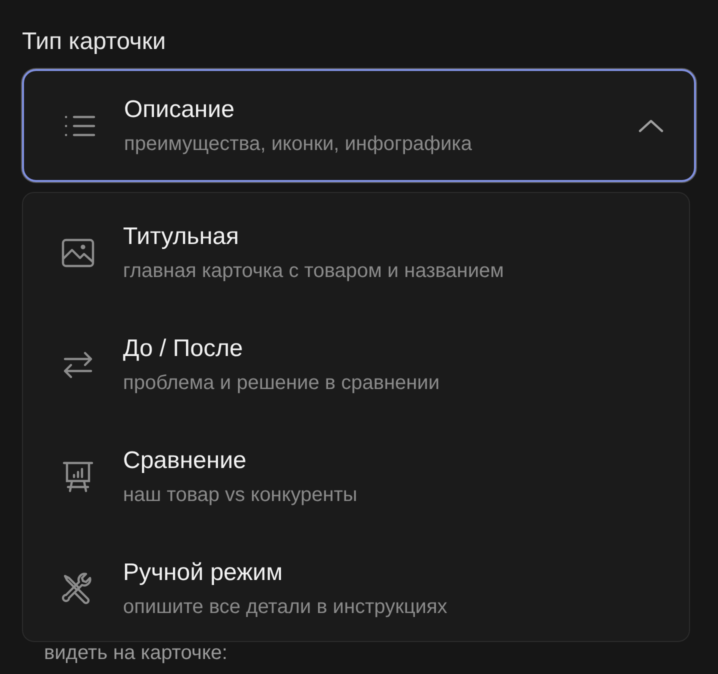  What do you see at coordinates (78, 365) in the screenshot?
I see `swap-arrows-icon` at bounding box center [78, 365].